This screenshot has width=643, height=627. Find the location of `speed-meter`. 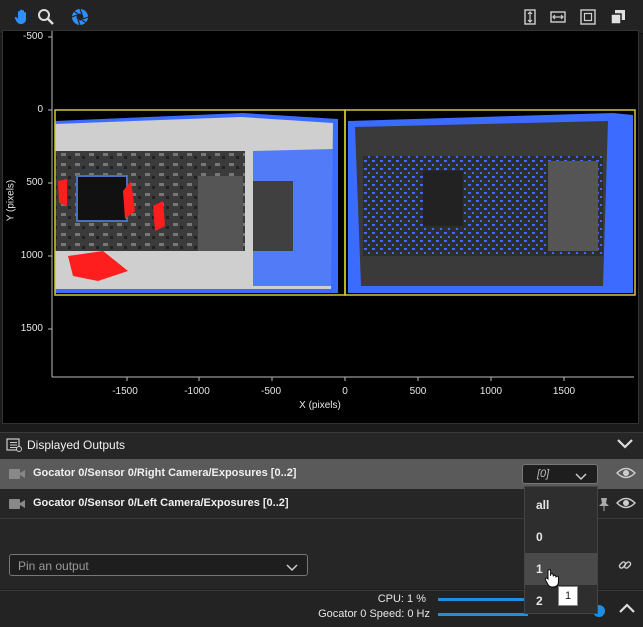

speed-meter is located at coordinates (483, 614).